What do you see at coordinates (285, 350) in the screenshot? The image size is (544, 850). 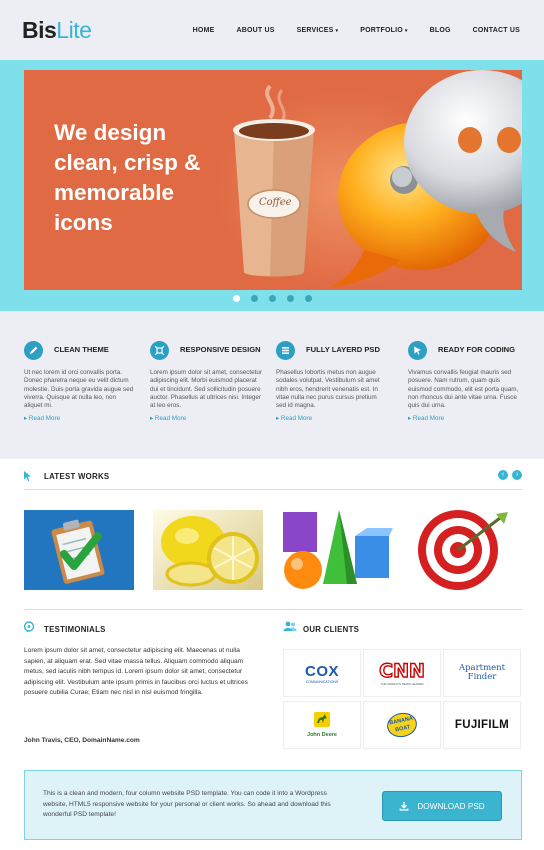 I see `layers-icon` at bounding box center [285, 350].